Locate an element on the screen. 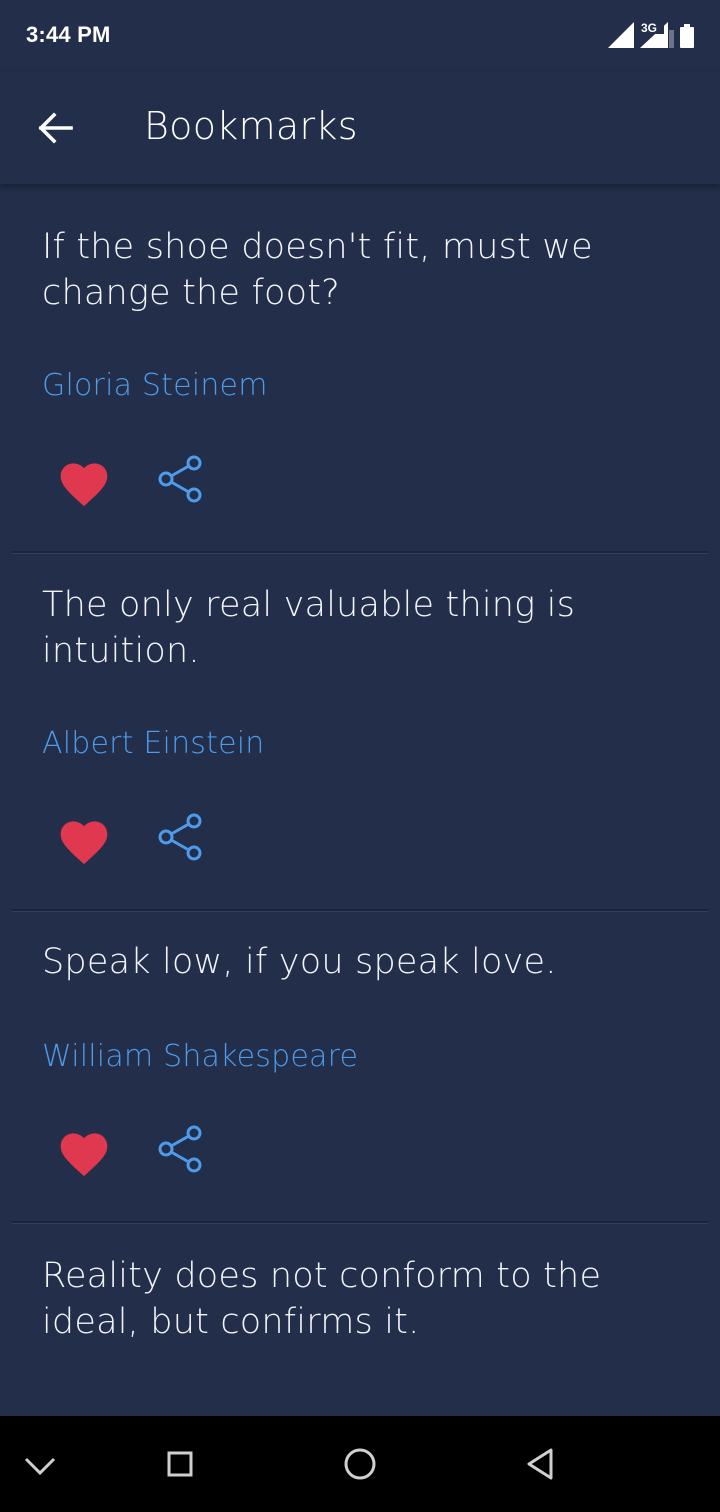 The width and height of the screenshot is (720, 1512). status-time: 3:44 PM is located at coordinates (68, 34).